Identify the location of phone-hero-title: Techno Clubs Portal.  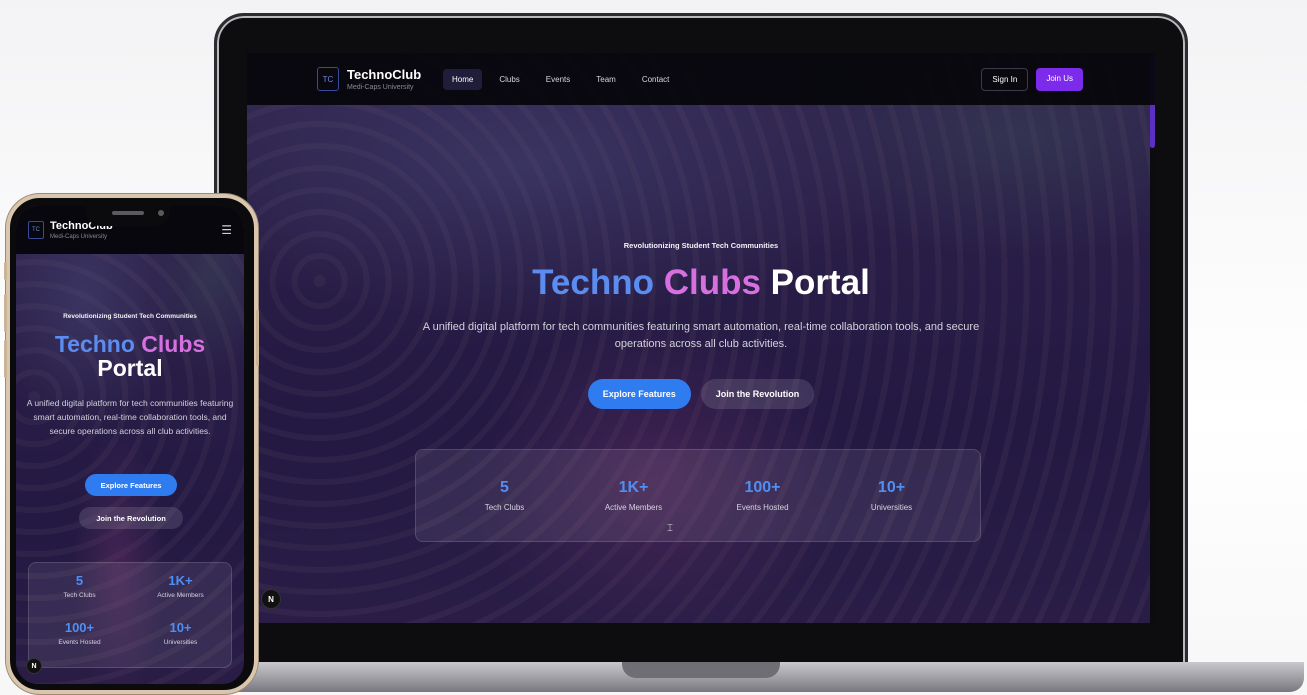
(130, 356).